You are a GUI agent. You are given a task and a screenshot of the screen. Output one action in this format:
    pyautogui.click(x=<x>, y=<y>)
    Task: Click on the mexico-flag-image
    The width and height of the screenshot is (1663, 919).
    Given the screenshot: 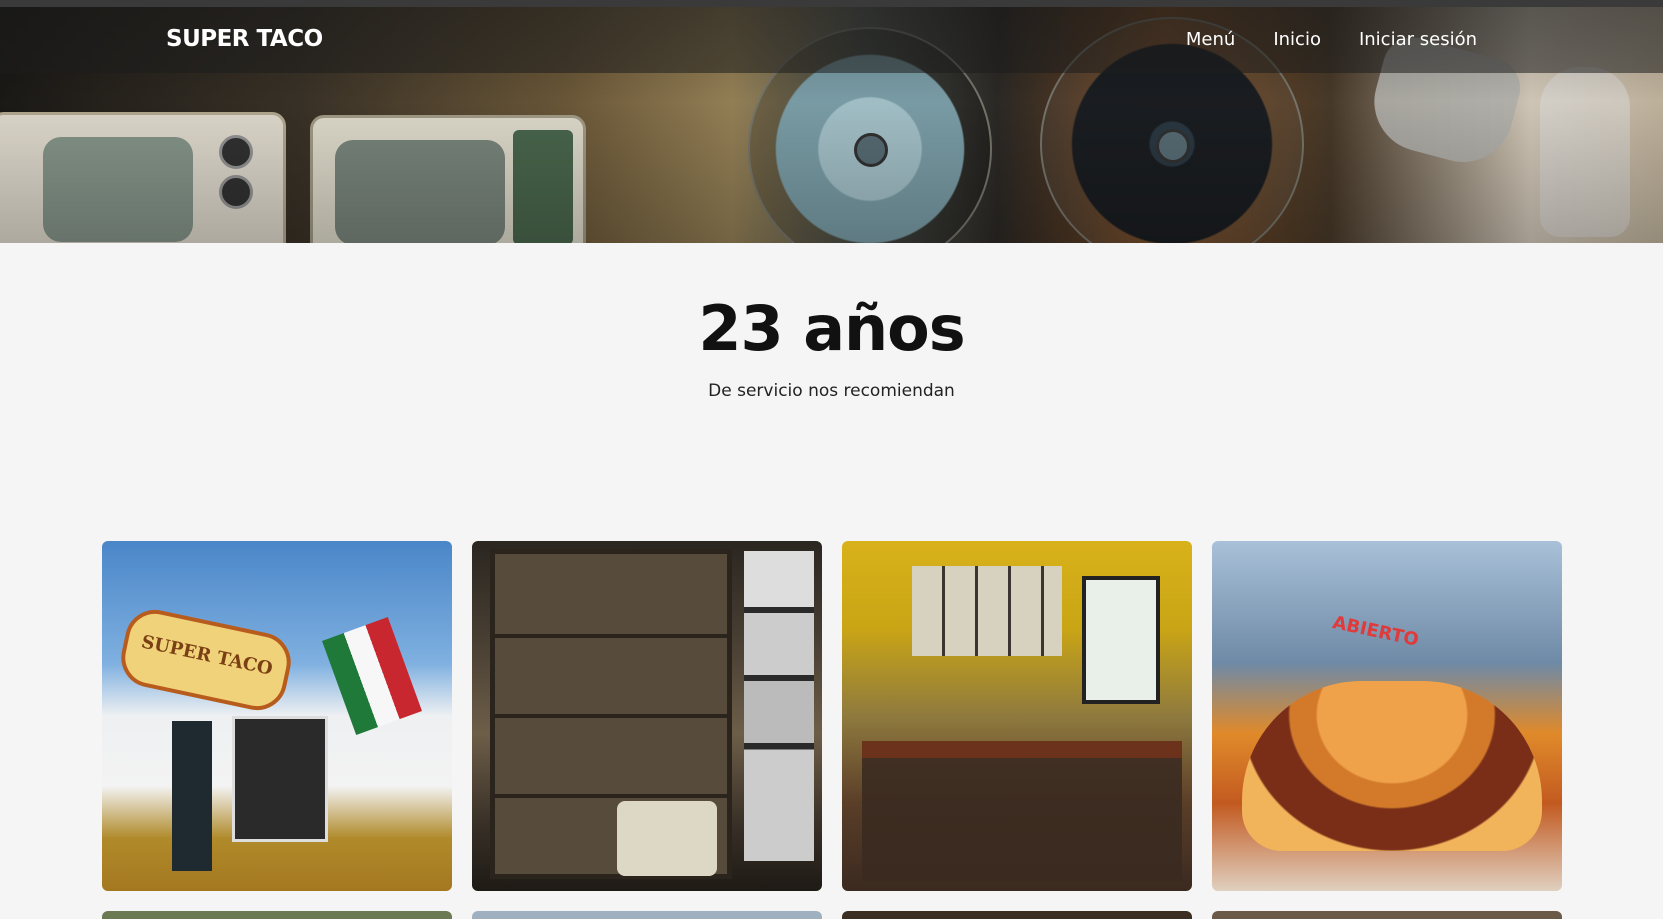 What is the action you would take?
    pyautogui.click(x=372, y=676)
    